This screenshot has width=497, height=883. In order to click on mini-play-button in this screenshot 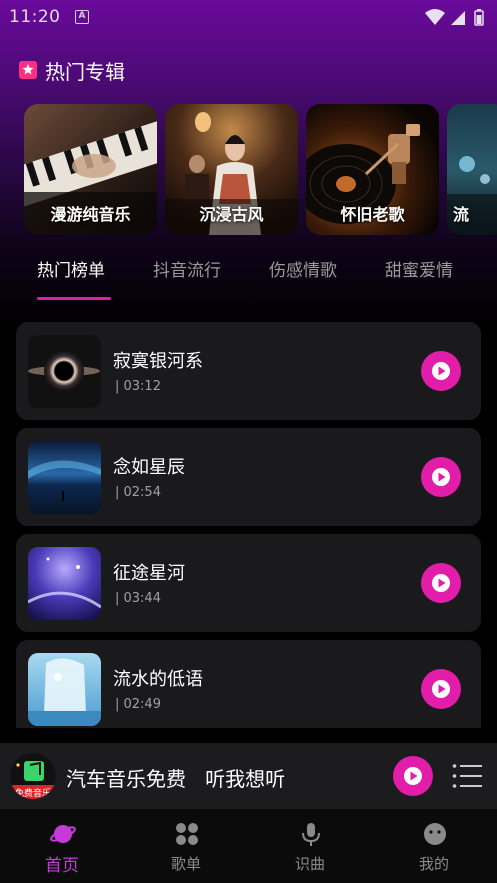, I will do `click(413, 776)`.